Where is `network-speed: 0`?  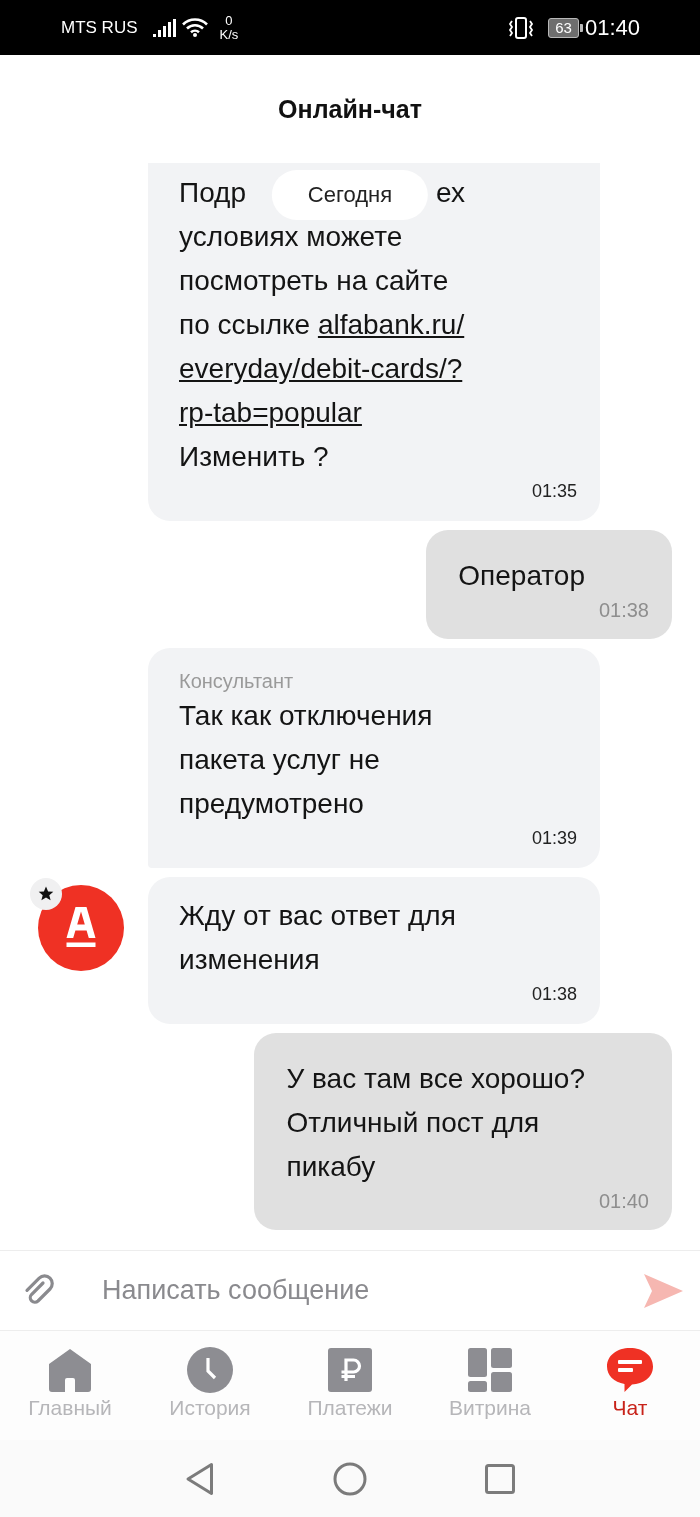 network-speed: 0 is located at coordinates (229, 20).